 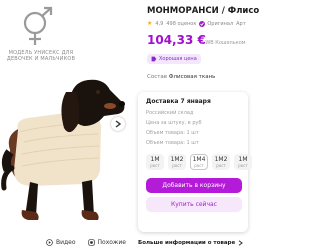 I want to click on more-info-link: Больше информации о товаре, so click(x=194, y=242).